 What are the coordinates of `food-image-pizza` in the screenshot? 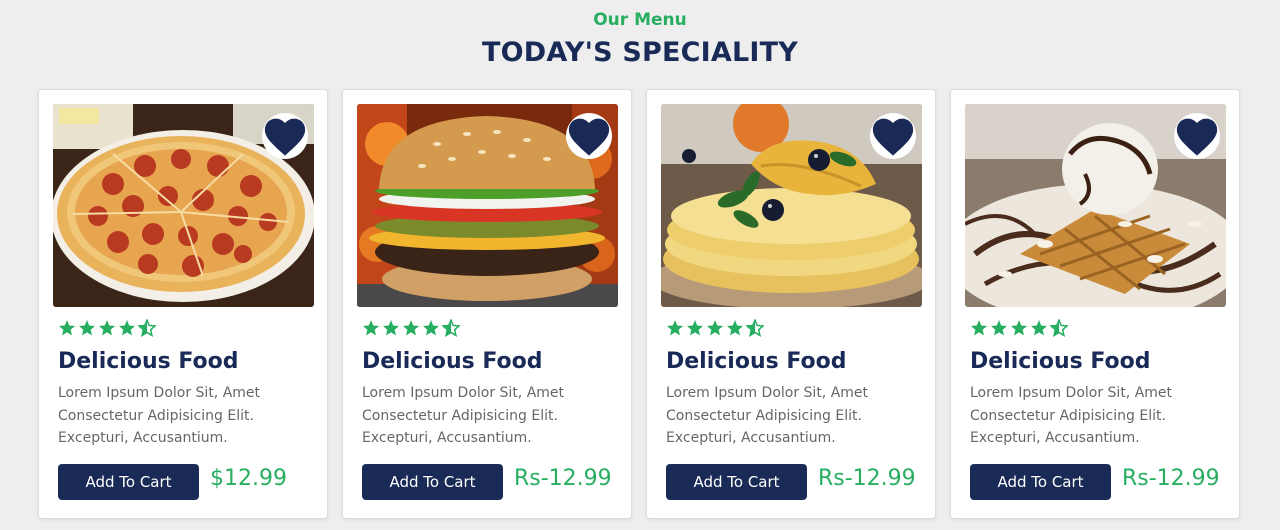 It's located at (183, 205).